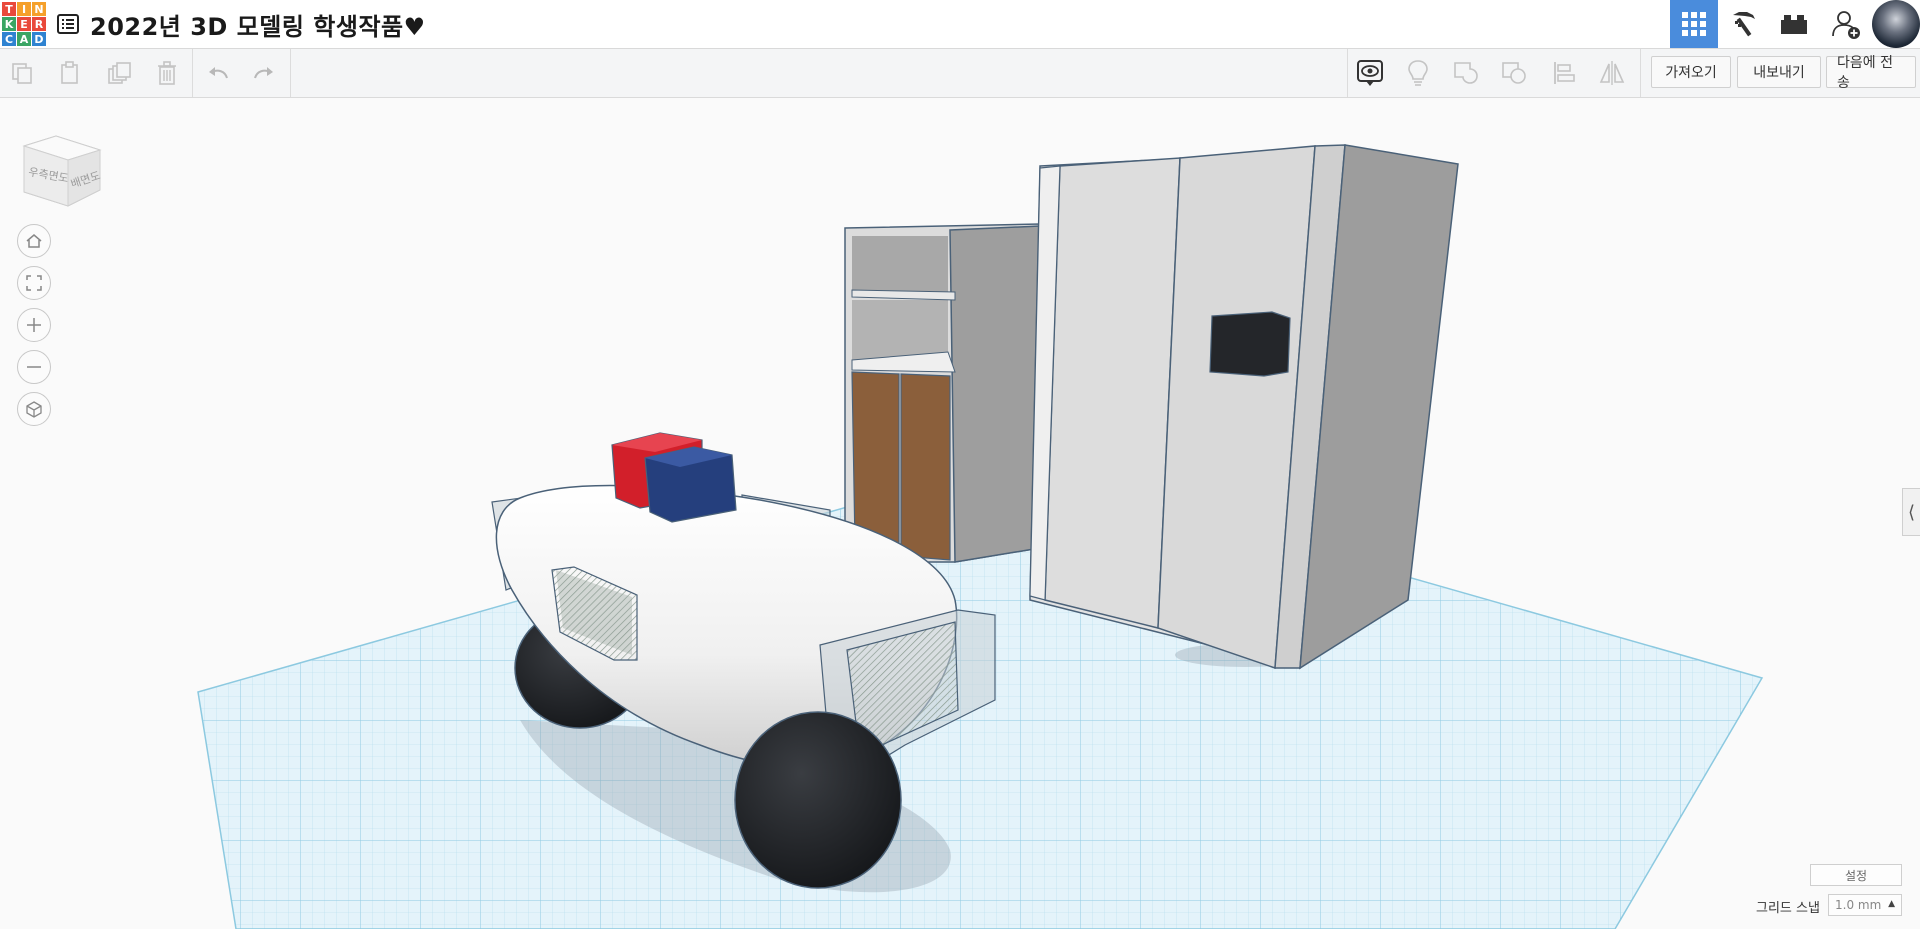 The height and width of the screenshot is (929, 1920). Describe the element at coordinates (960, 24) in the screenshot. I see `top-header: T I N K E R C A D 2022년 3D 모델링 학생작품♥` at that location.